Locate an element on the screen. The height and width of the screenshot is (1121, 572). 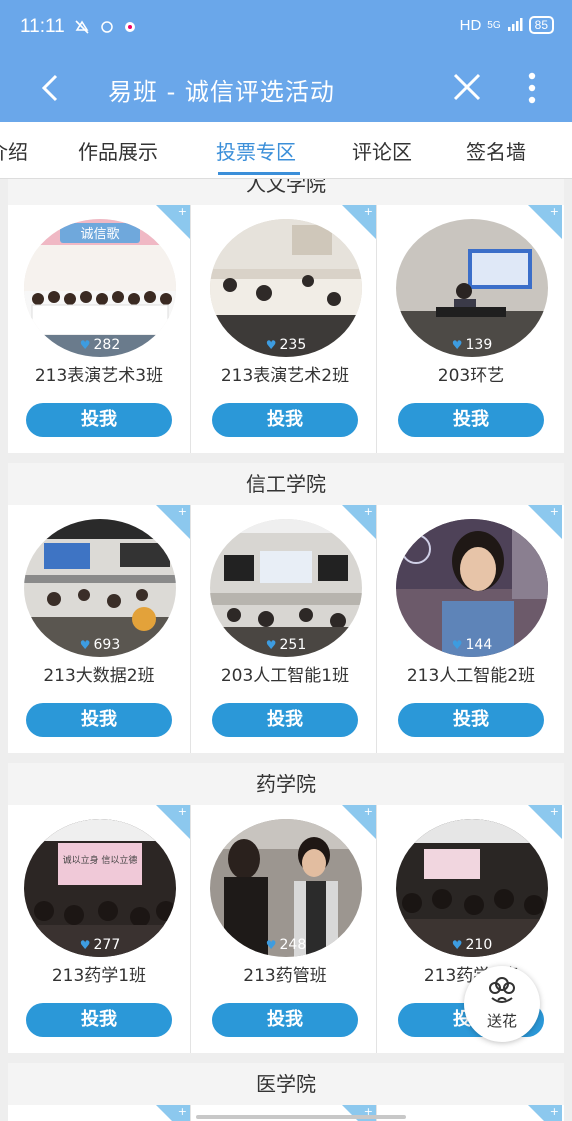
entry-card: + ♥ 235 213表演艺术2班 投我 is located at coordinates (285, 329).